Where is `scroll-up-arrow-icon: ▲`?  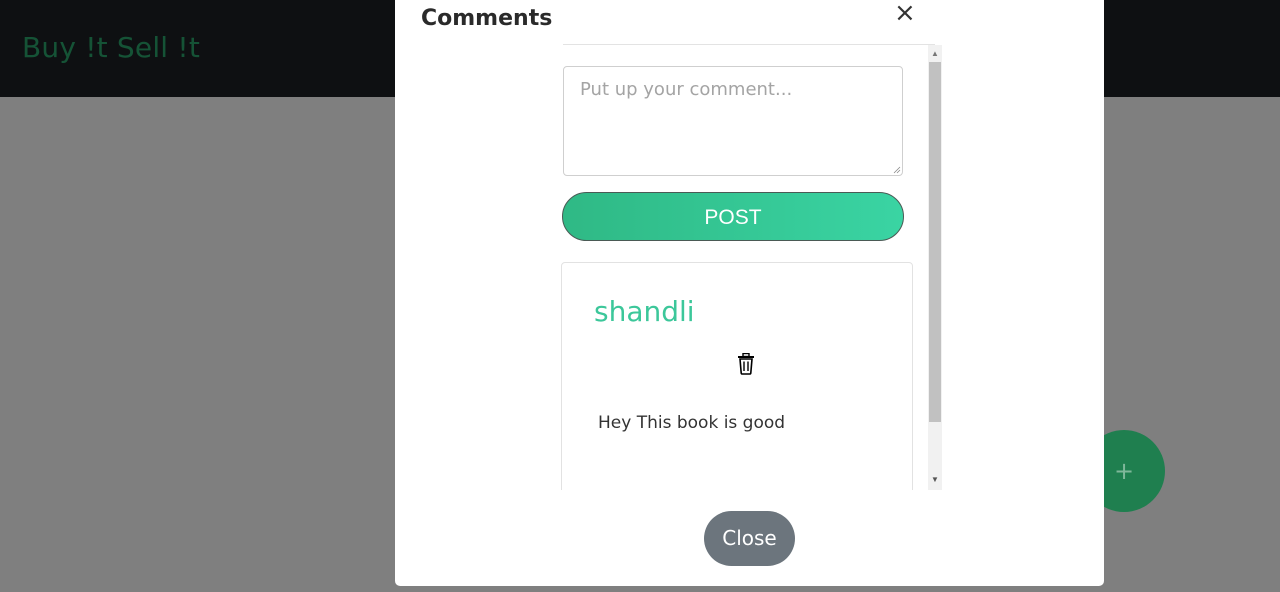 scroll-up-arrow-icon: ▲ is located at coordinates (935, 54).